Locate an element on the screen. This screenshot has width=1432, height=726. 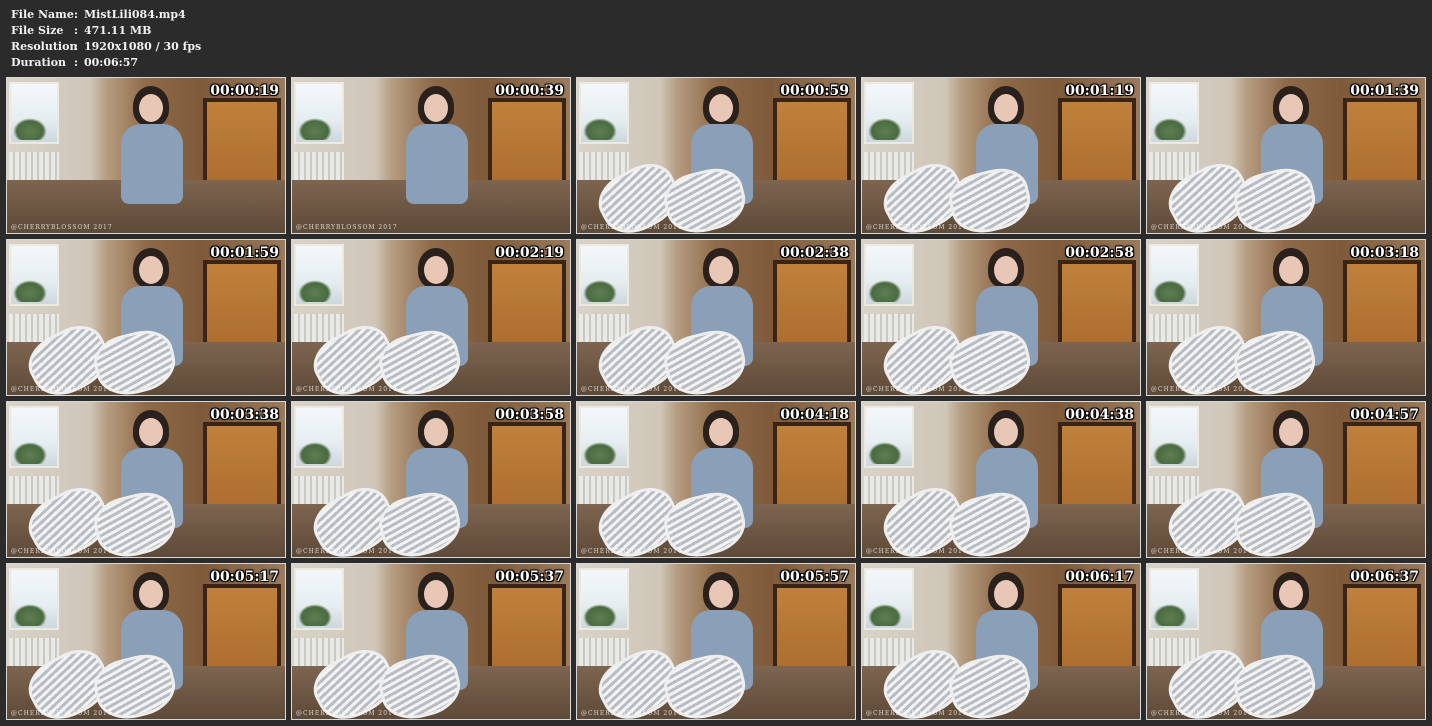
video-thumbnail: @CHERRYBLOSSOM 2017 00:06:37 is located at coordinates (1286, 641).